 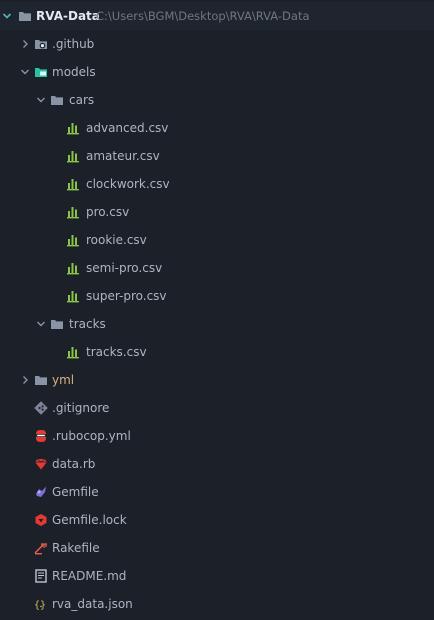 What do you see at coordinates (73, 44) in the screenshot?
I see `tree-item-label: .github` at bounding box center [73, 44].